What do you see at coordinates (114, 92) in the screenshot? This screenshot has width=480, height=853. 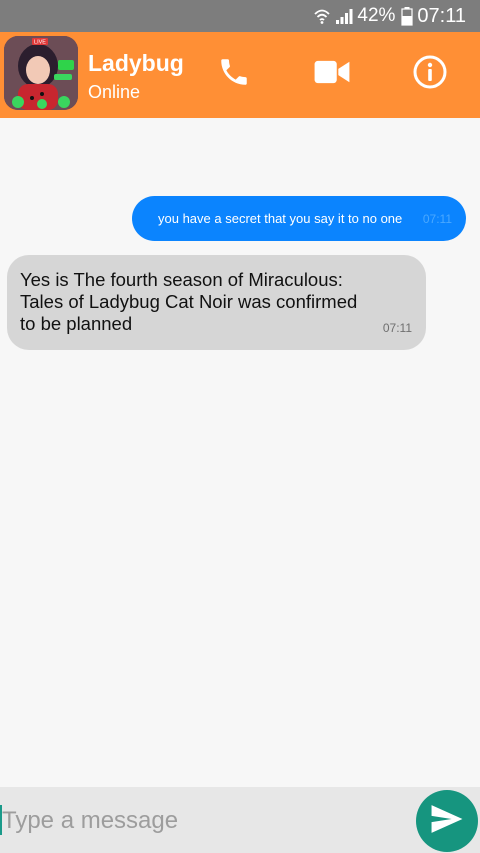 I see `contact-status: Online` at bounding box center [114, 92].